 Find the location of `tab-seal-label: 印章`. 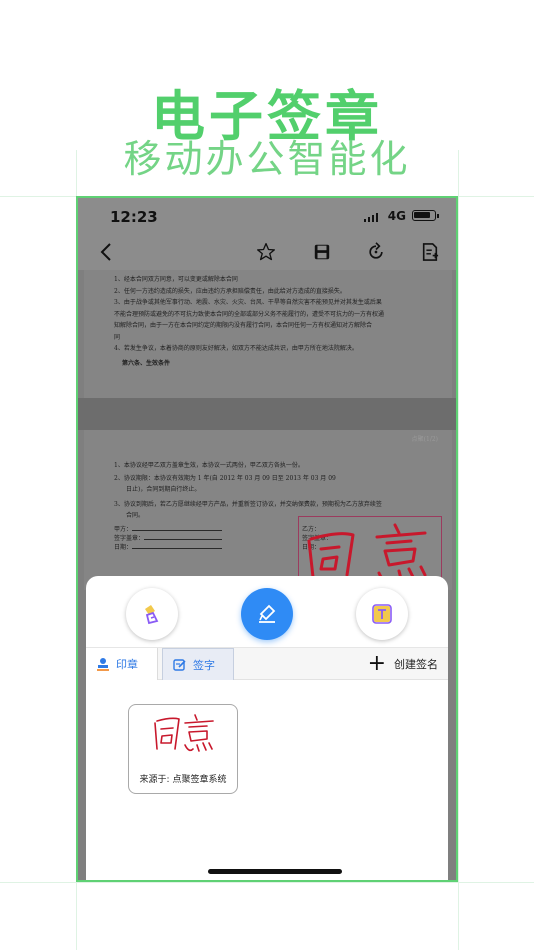

tab-seal-label: 印章 is located at coordinates (127, 664).